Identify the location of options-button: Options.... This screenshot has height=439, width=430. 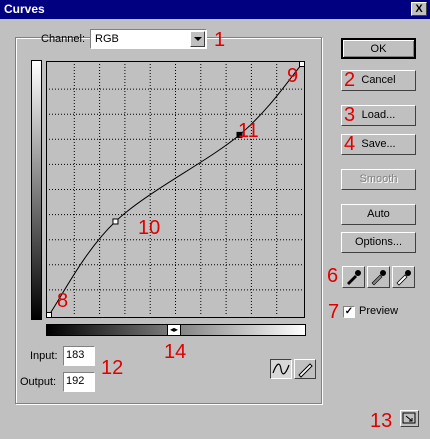
(378, 242).